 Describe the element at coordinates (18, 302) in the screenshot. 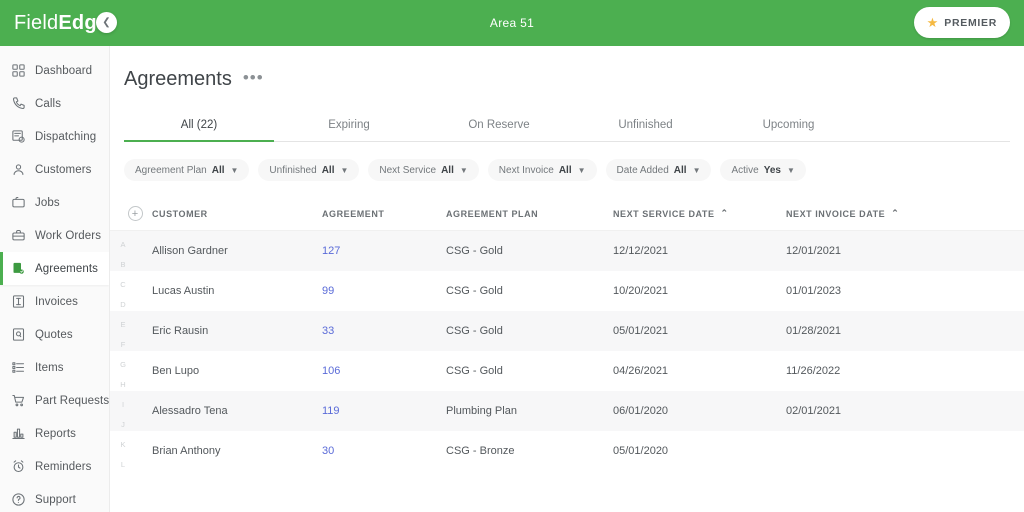

I see `invoice-icon` at that location.